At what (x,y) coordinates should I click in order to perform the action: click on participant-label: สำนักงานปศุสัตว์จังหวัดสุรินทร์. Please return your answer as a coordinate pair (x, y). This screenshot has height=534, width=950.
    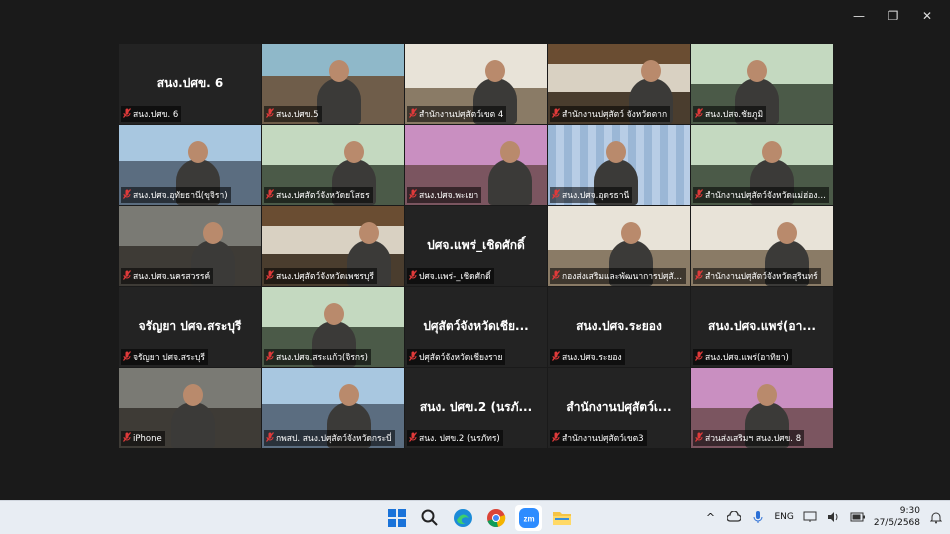
    Looking at the image, I should click on (757, 276).